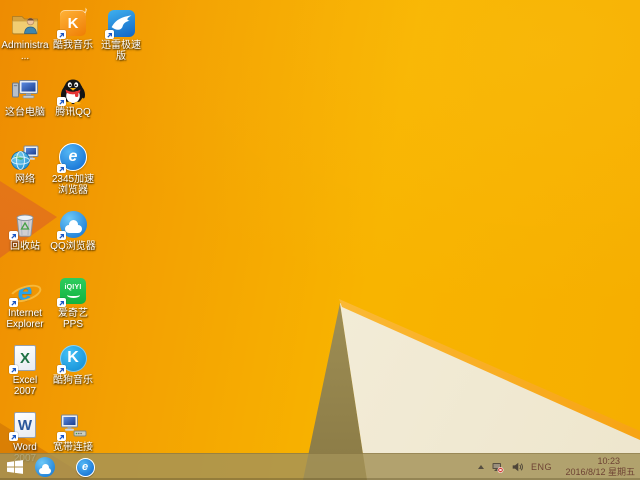 This screenshot has height=480, width=640. I want to click on desktop-icon-label: Excel 2007, so click(25, 386).